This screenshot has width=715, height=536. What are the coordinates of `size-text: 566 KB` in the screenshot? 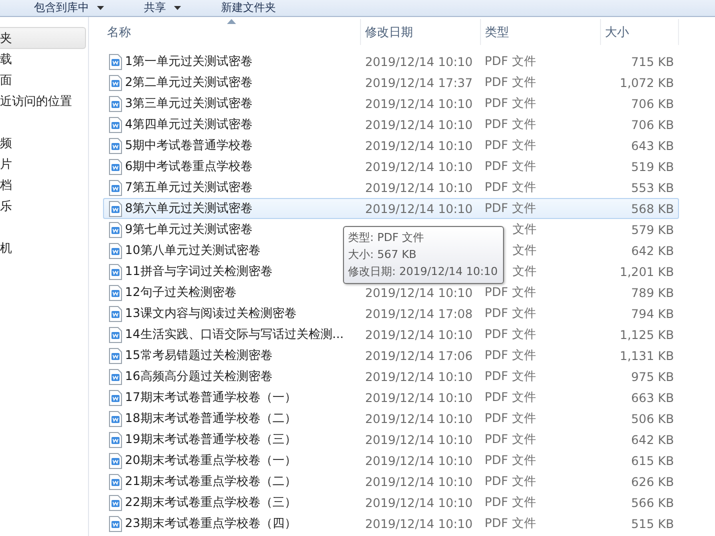 It's located at (652, 503).